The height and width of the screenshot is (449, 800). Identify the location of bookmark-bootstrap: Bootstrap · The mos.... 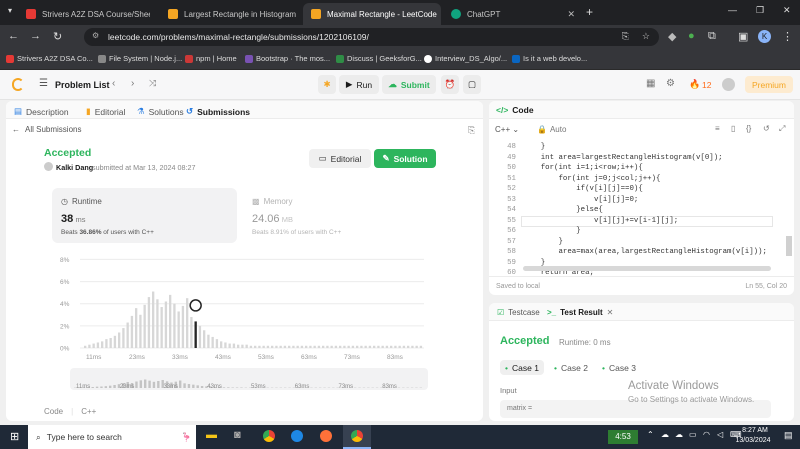
(287, 58).